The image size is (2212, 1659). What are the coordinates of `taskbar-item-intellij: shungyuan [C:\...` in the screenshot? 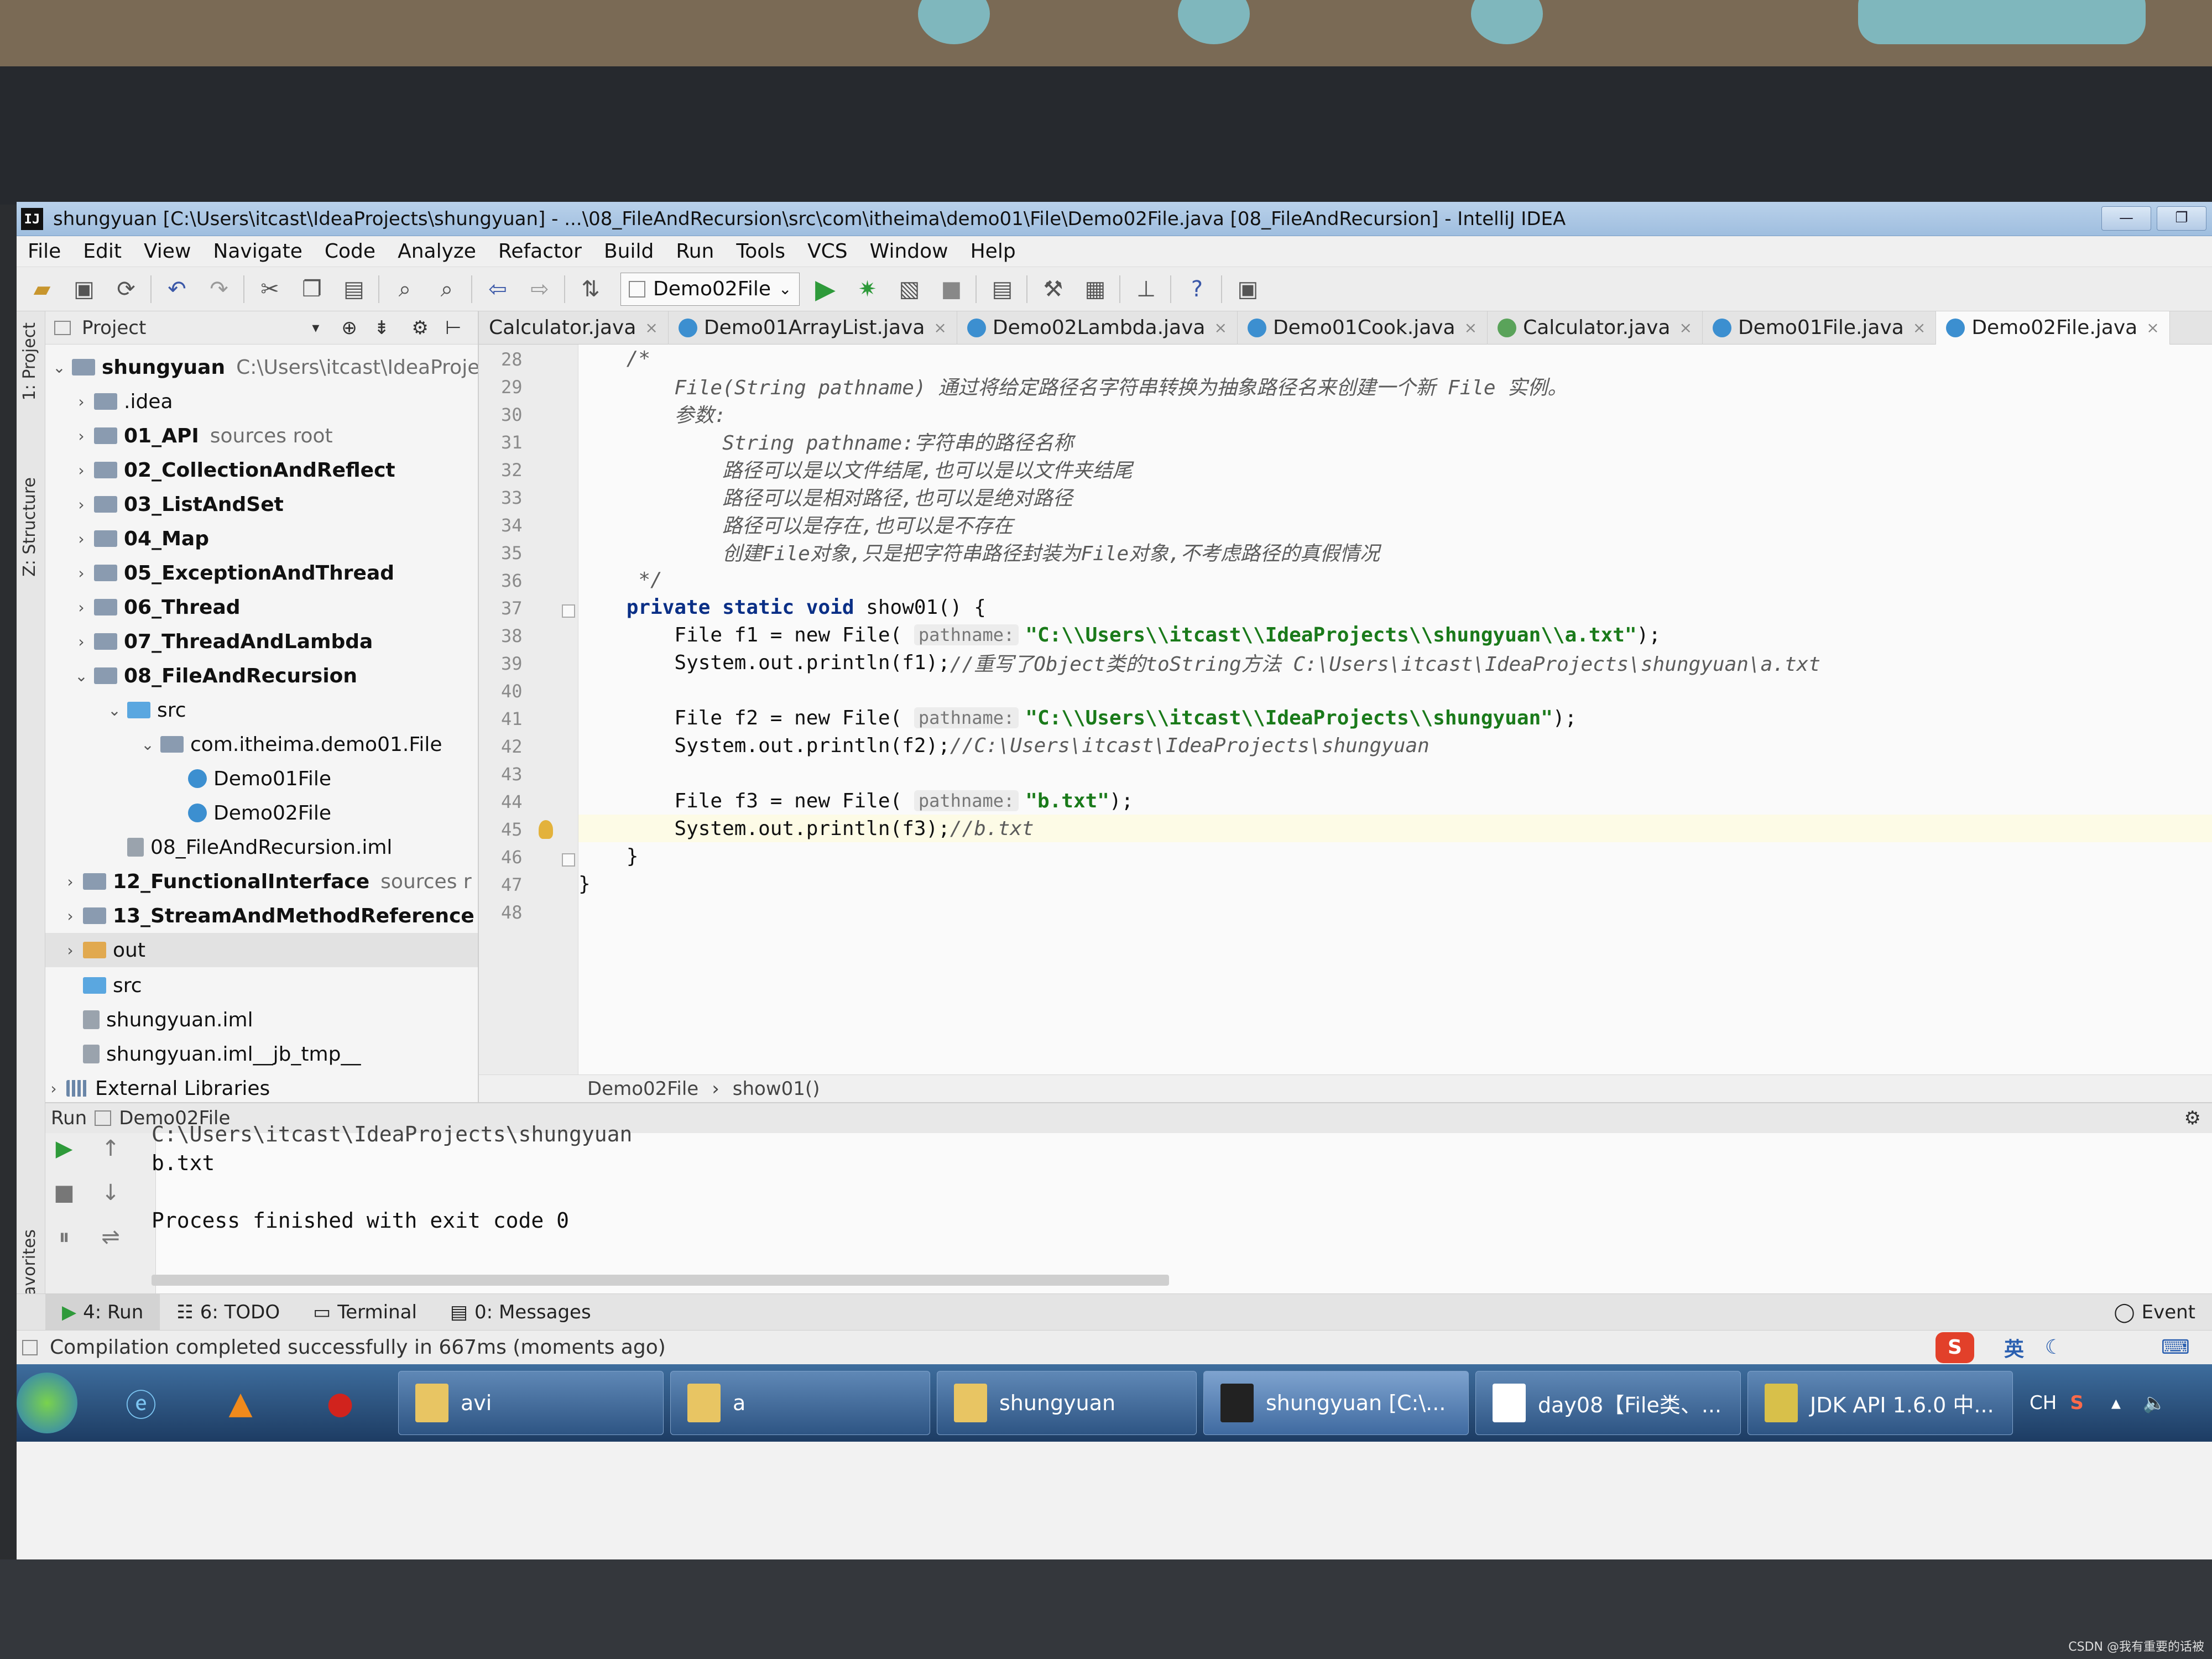 It's located at (1336, 1403).